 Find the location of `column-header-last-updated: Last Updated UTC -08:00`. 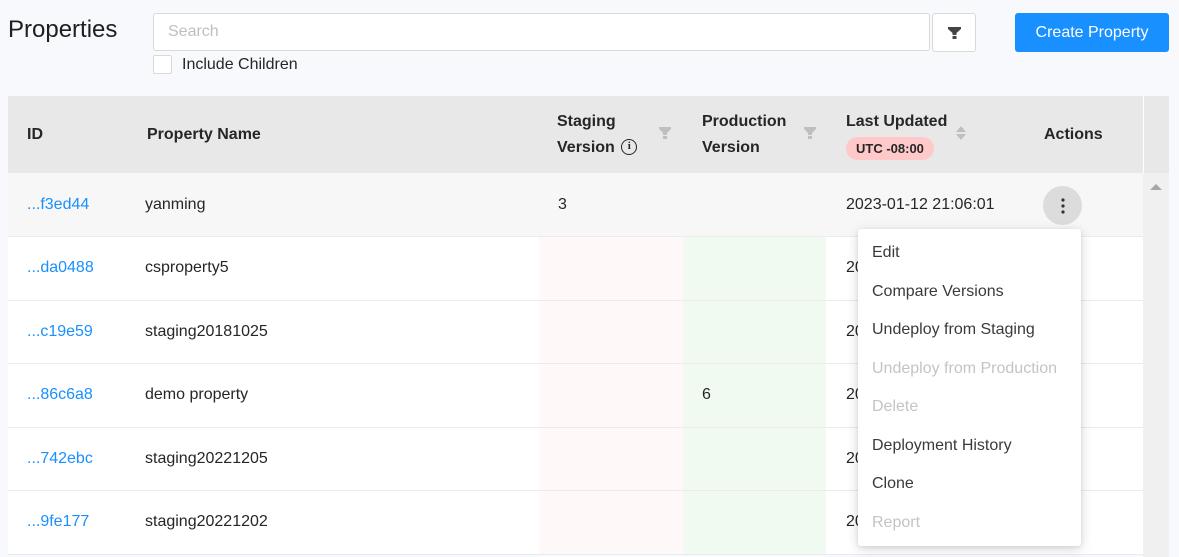

column-header-last-updated: Last Updated UTC -08:00 is located at coordinates (896, 134).